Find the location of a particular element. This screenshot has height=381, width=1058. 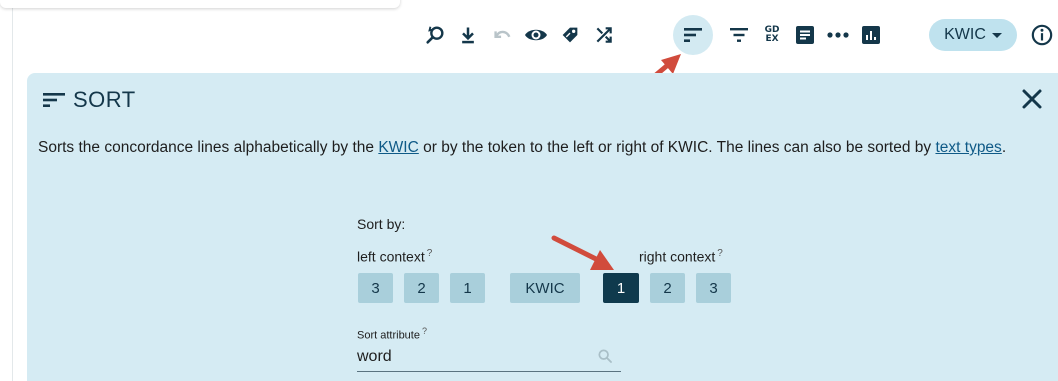

context-icon is located at coordinates (838, 35).